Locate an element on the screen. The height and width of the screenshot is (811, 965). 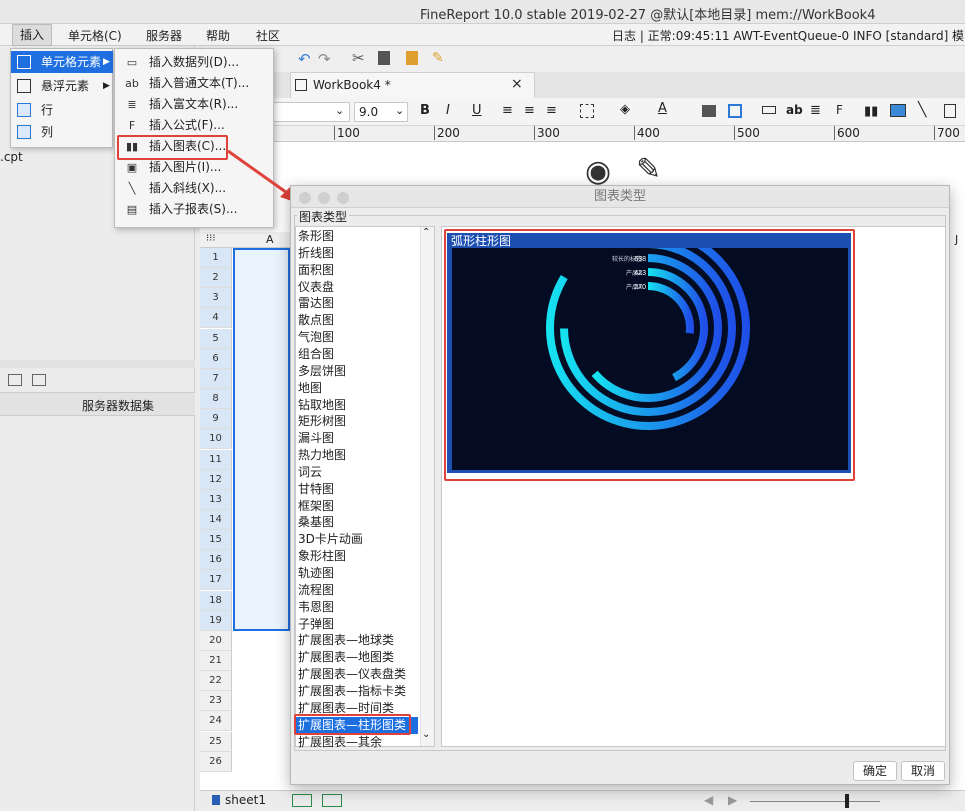
bold-icon: B is located at coordinates (425, 110).